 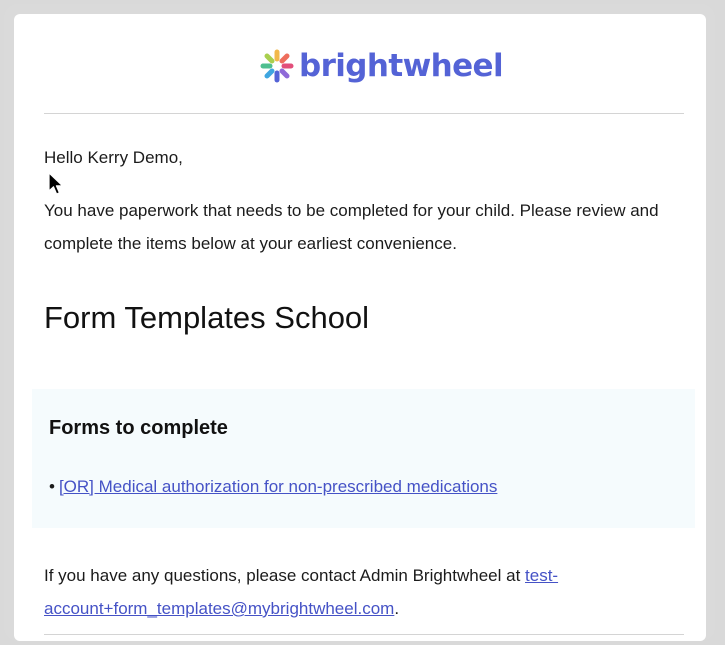 I want to click on header-divider, so click(x=364, y=113).